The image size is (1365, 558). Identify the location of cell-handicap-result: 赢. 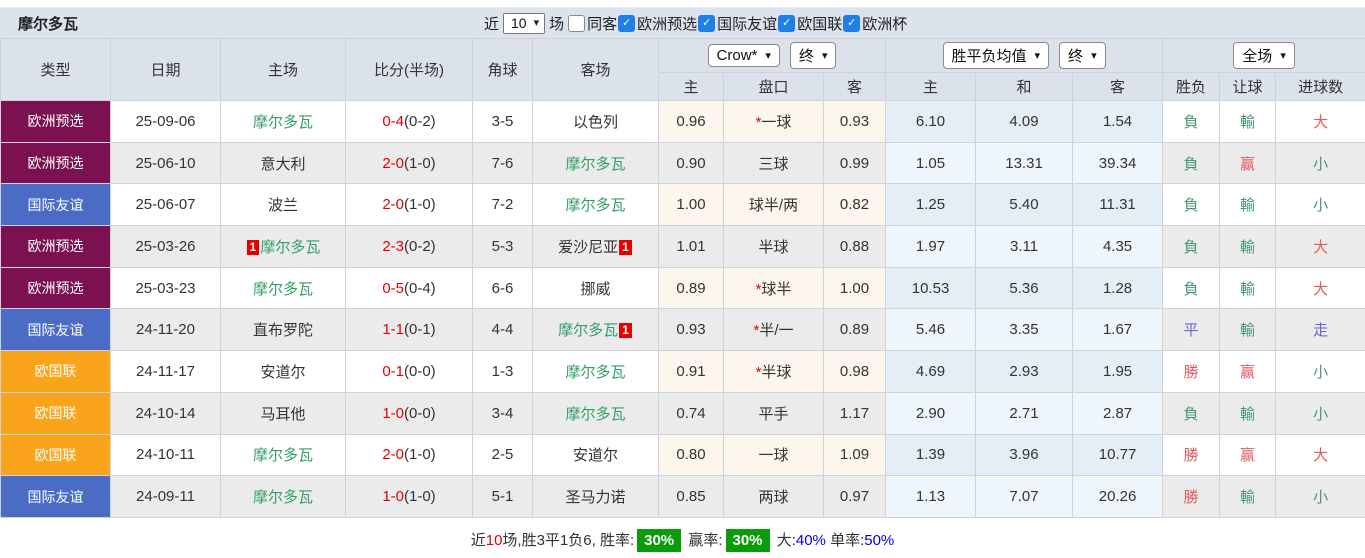
(1248, 372).